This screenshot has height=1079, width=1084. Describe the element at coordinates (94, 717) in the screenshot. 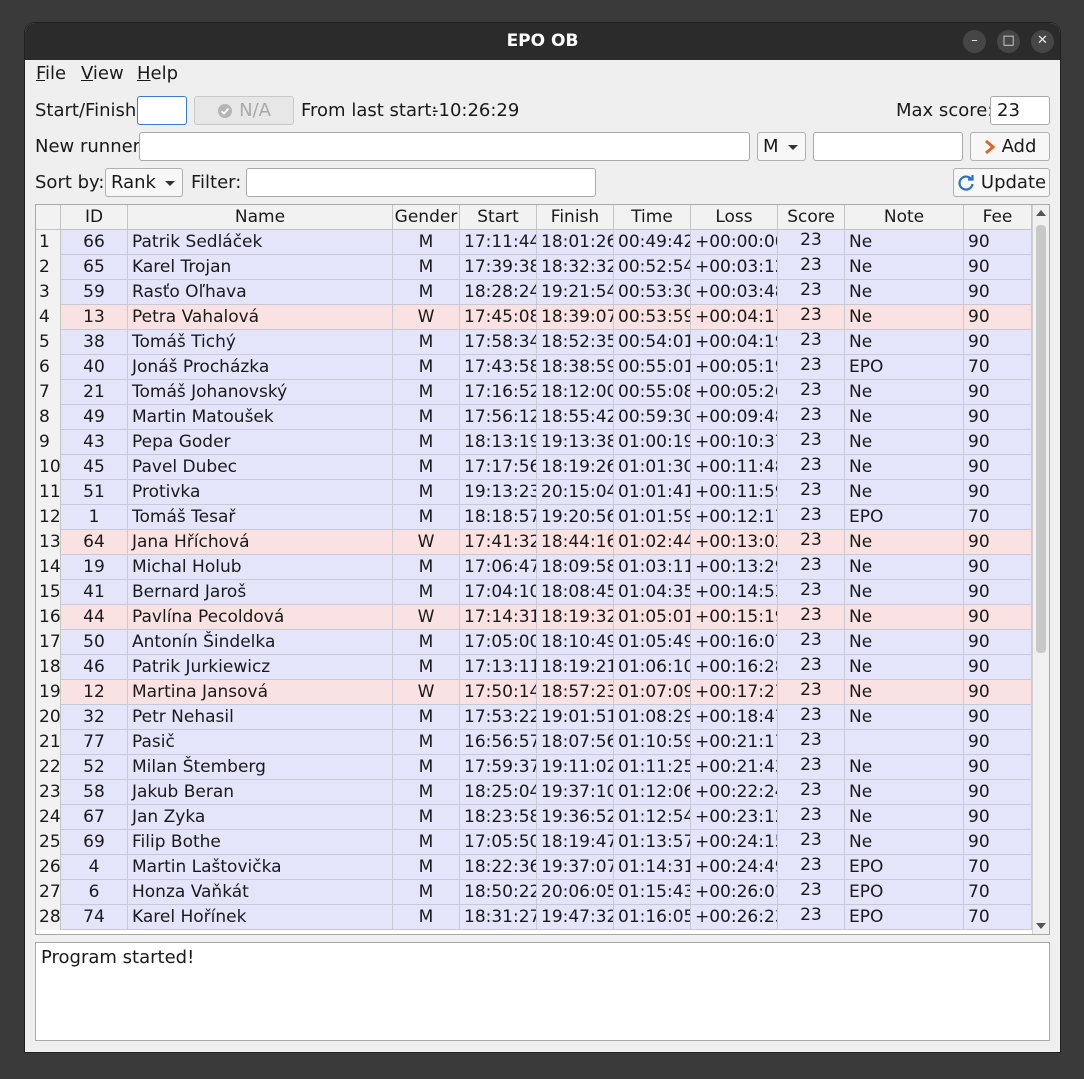

I see `cell-id: 32` at that location.